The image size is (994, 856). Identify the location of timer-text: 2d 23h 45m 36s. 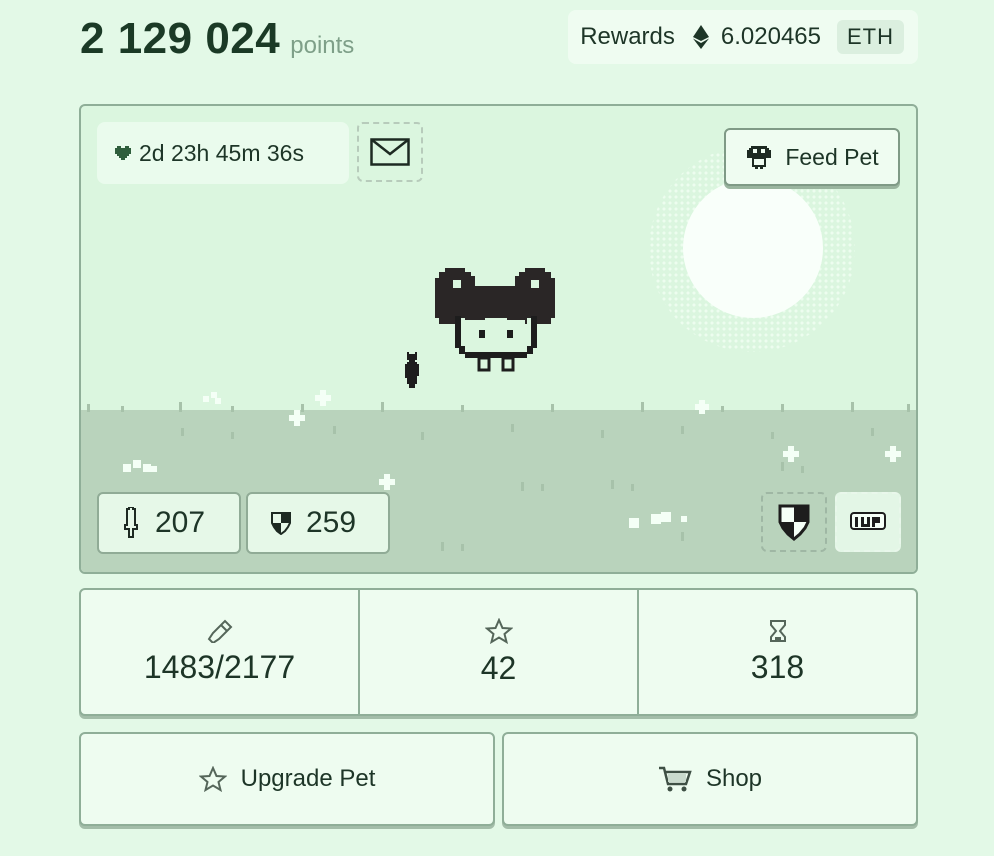
(221, 152).